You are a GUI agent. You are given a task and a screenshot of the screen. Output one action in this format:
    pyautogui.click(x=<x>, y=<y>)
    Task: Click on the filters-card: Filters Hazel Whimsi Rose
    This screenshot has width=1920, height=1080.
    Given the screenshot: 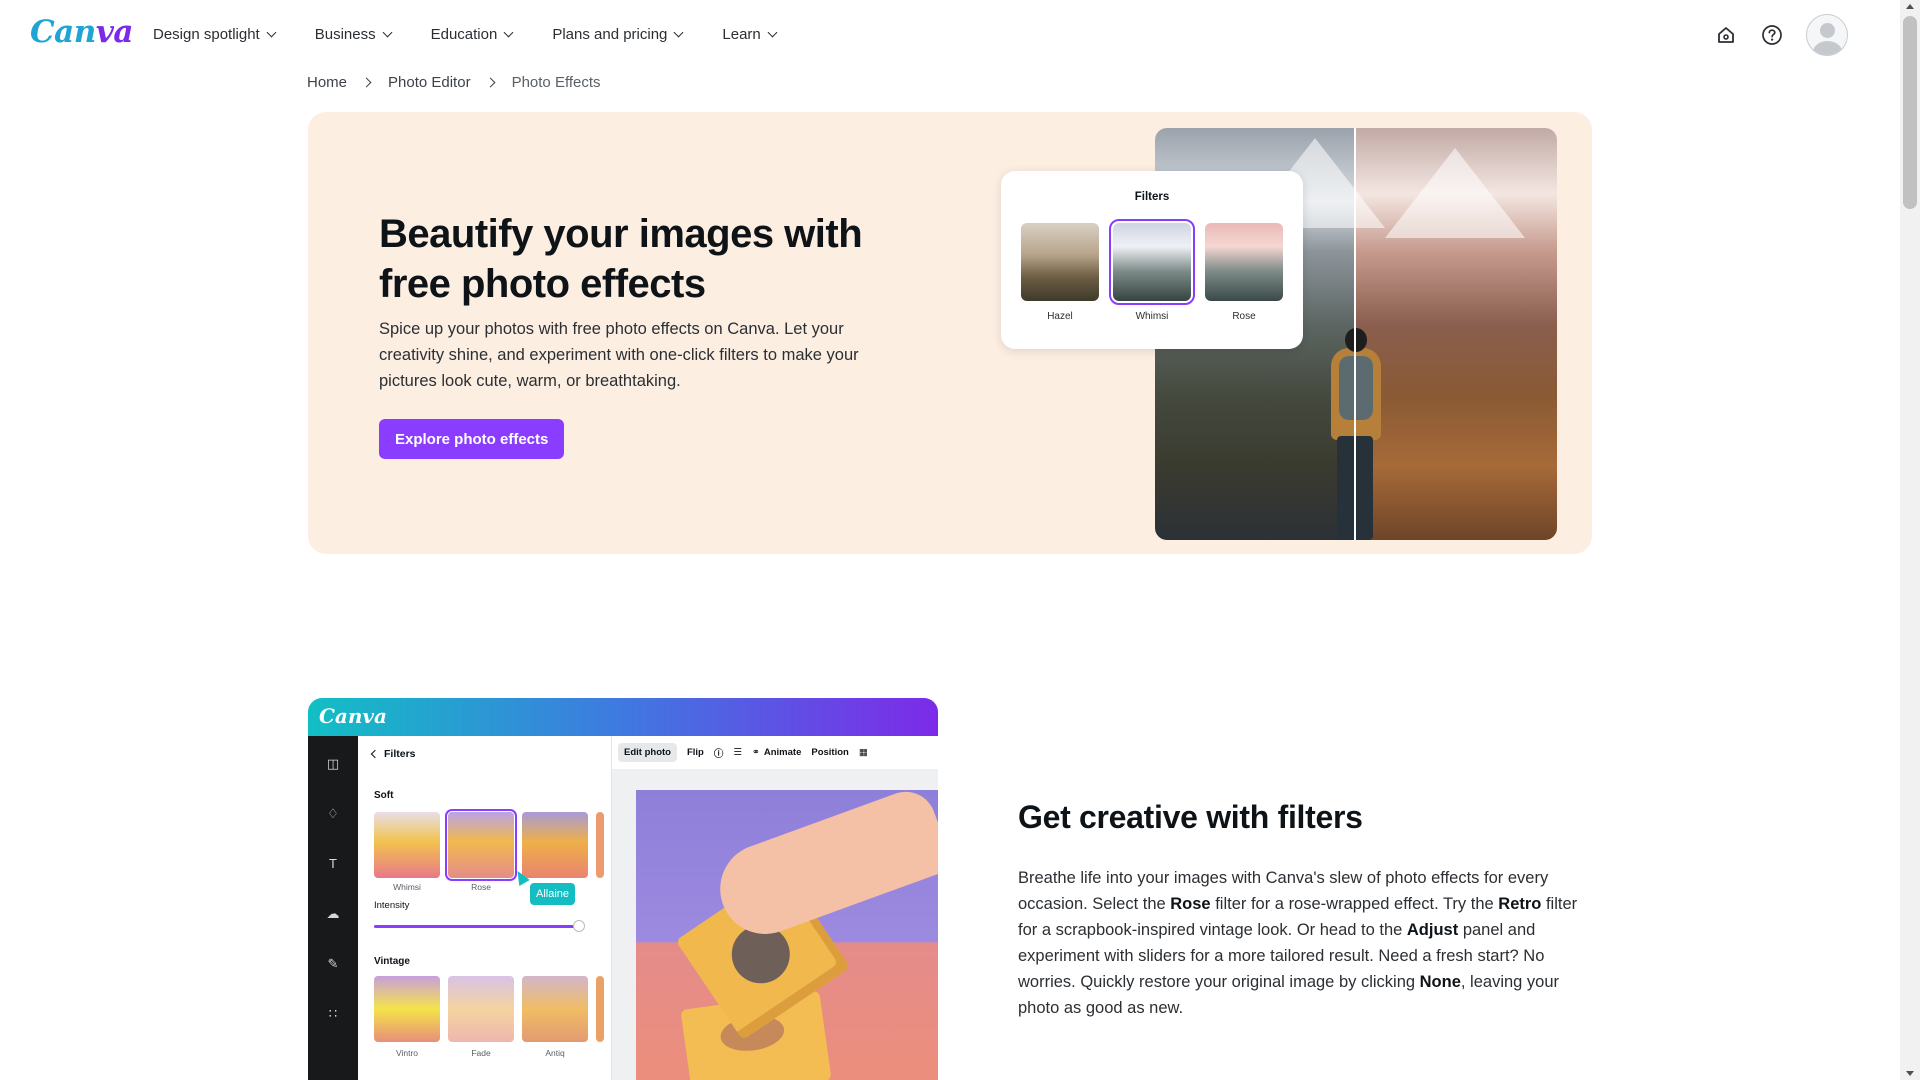 What is the action you would take?
    pyautogui.click(x=1152, y=260)
    